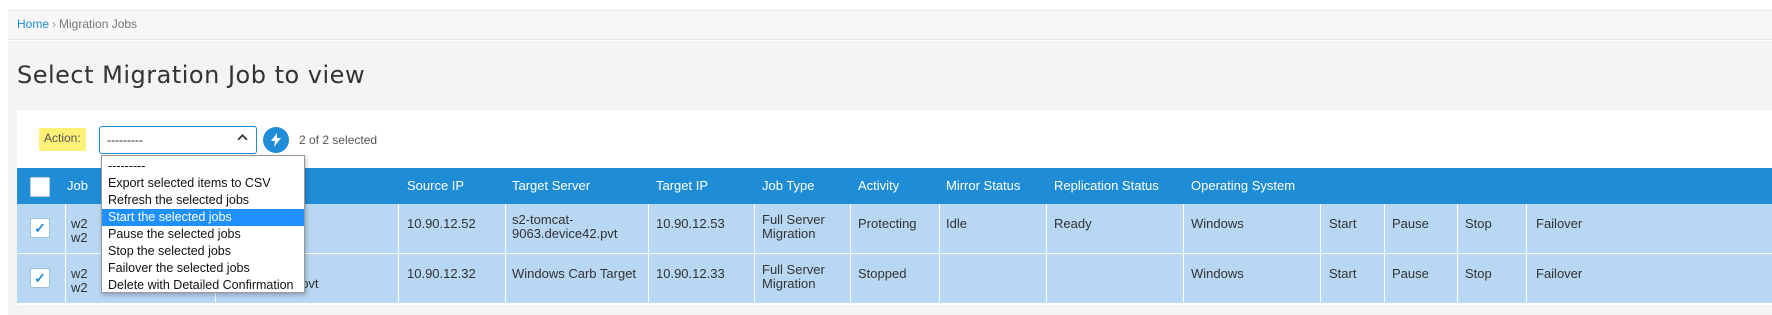 This screenshot has width=1772, height=315. What do you see at coordinates (956, 223) in the screenshot?
I see `mirror-status: Idle` at bounding box center [956, 223].